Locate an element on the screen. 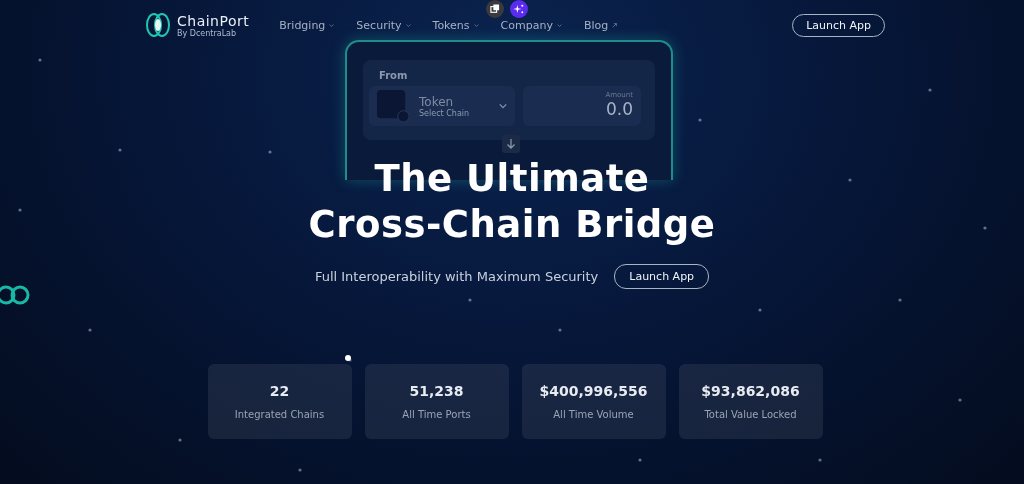  hero-title: Cross-Chain Bridge is located at coordinates (512, 225).